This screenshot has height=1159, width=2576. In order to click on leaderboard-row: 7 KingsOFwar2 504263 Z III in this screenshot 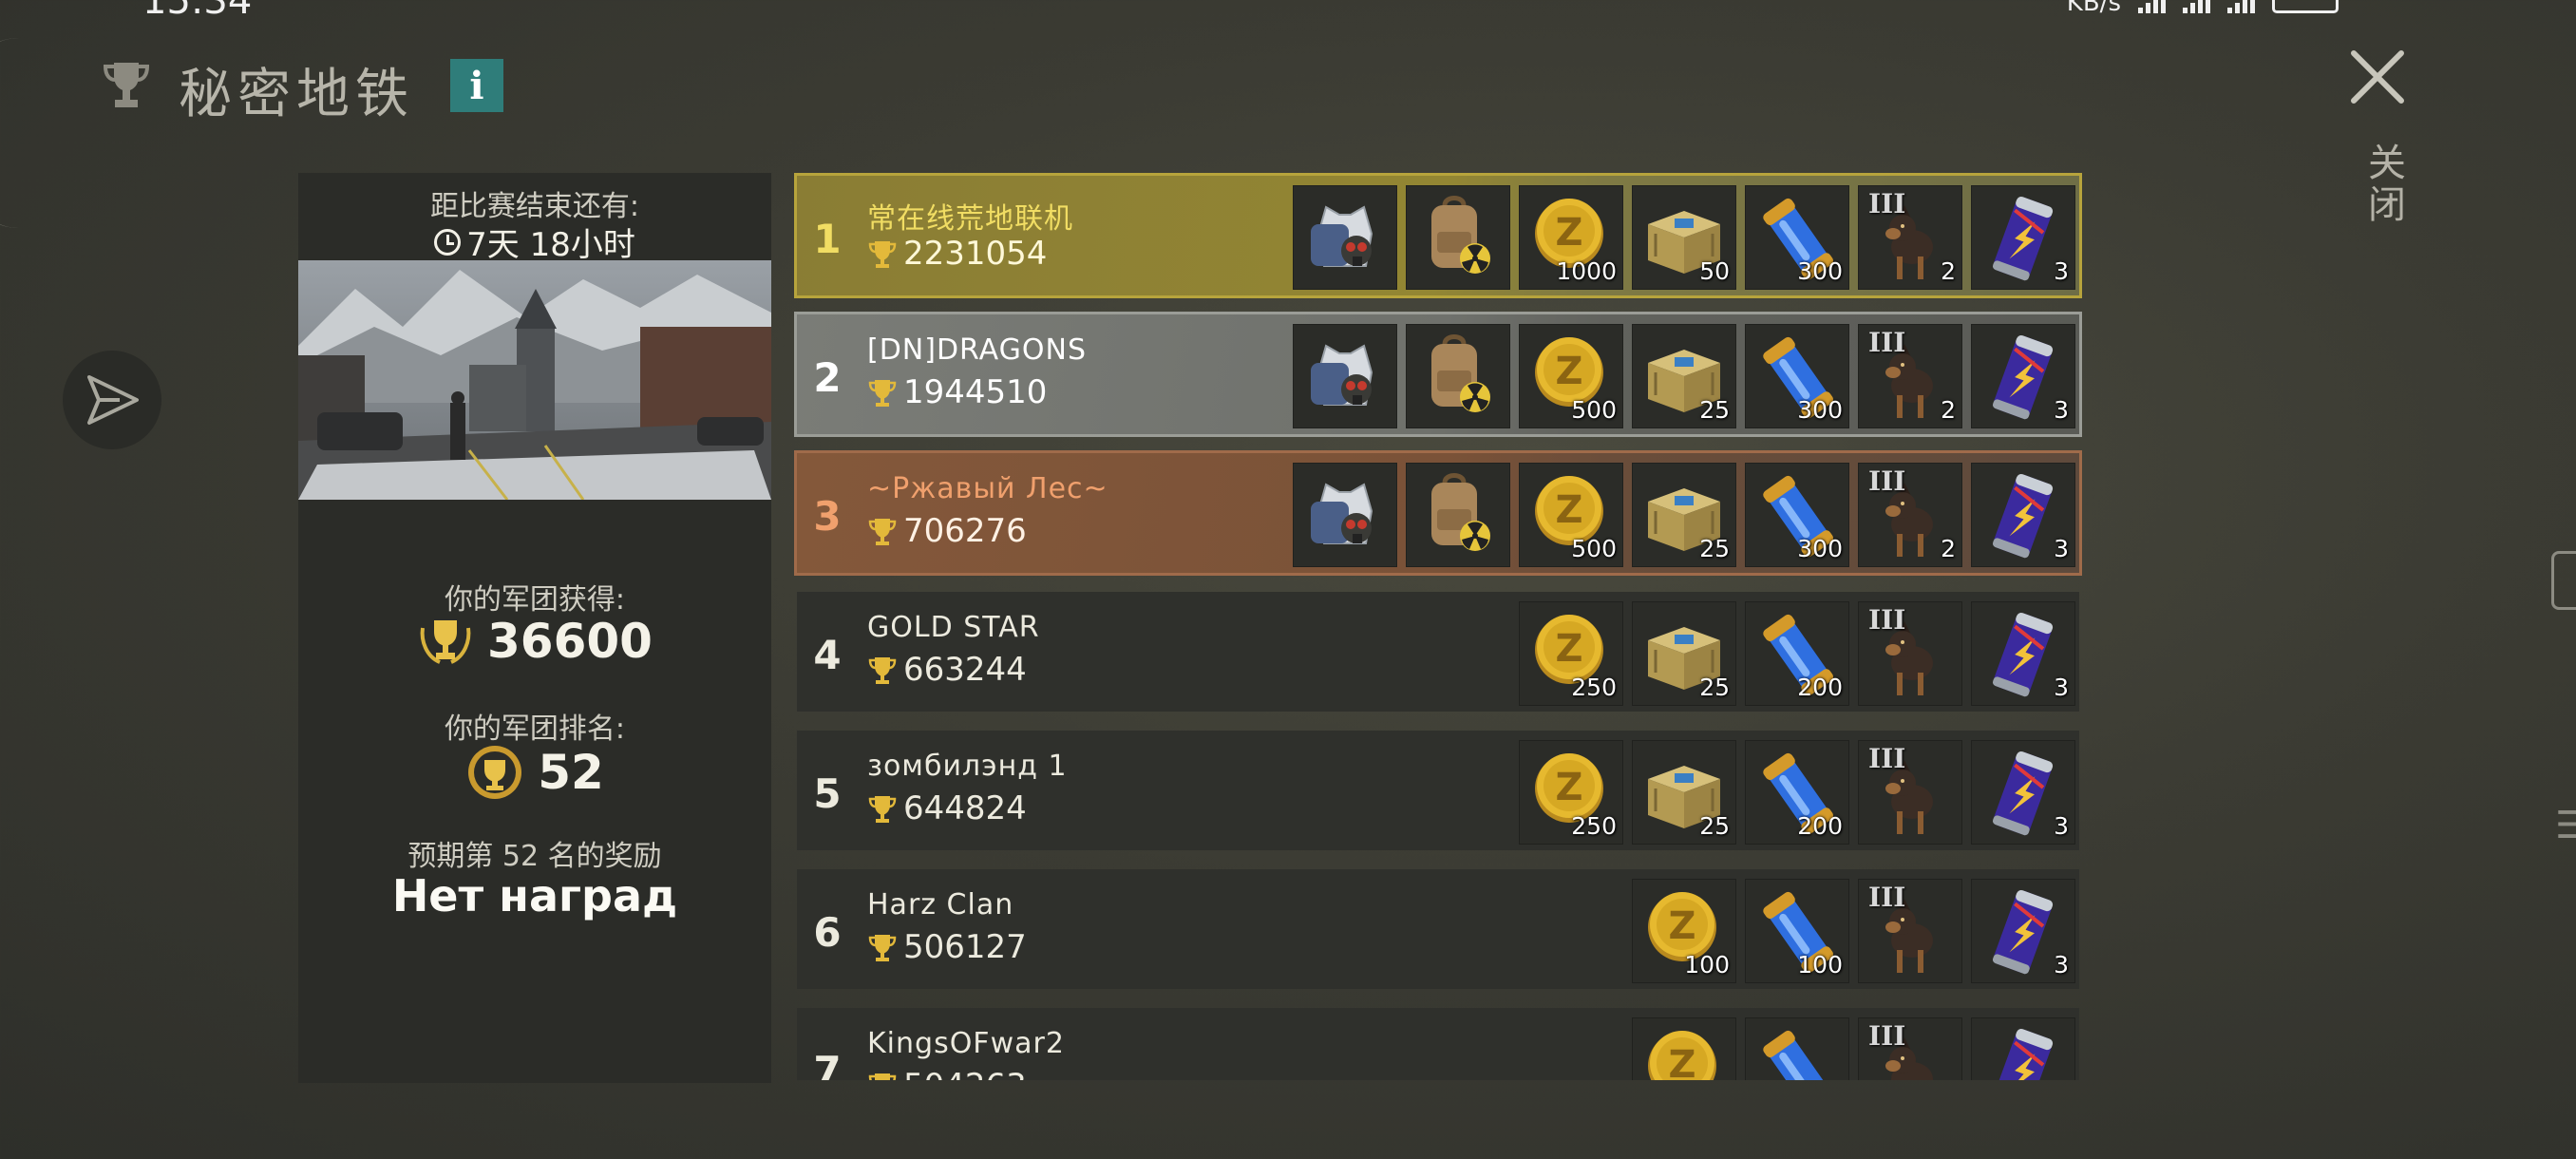, I will do `click(1438, 1044)`.